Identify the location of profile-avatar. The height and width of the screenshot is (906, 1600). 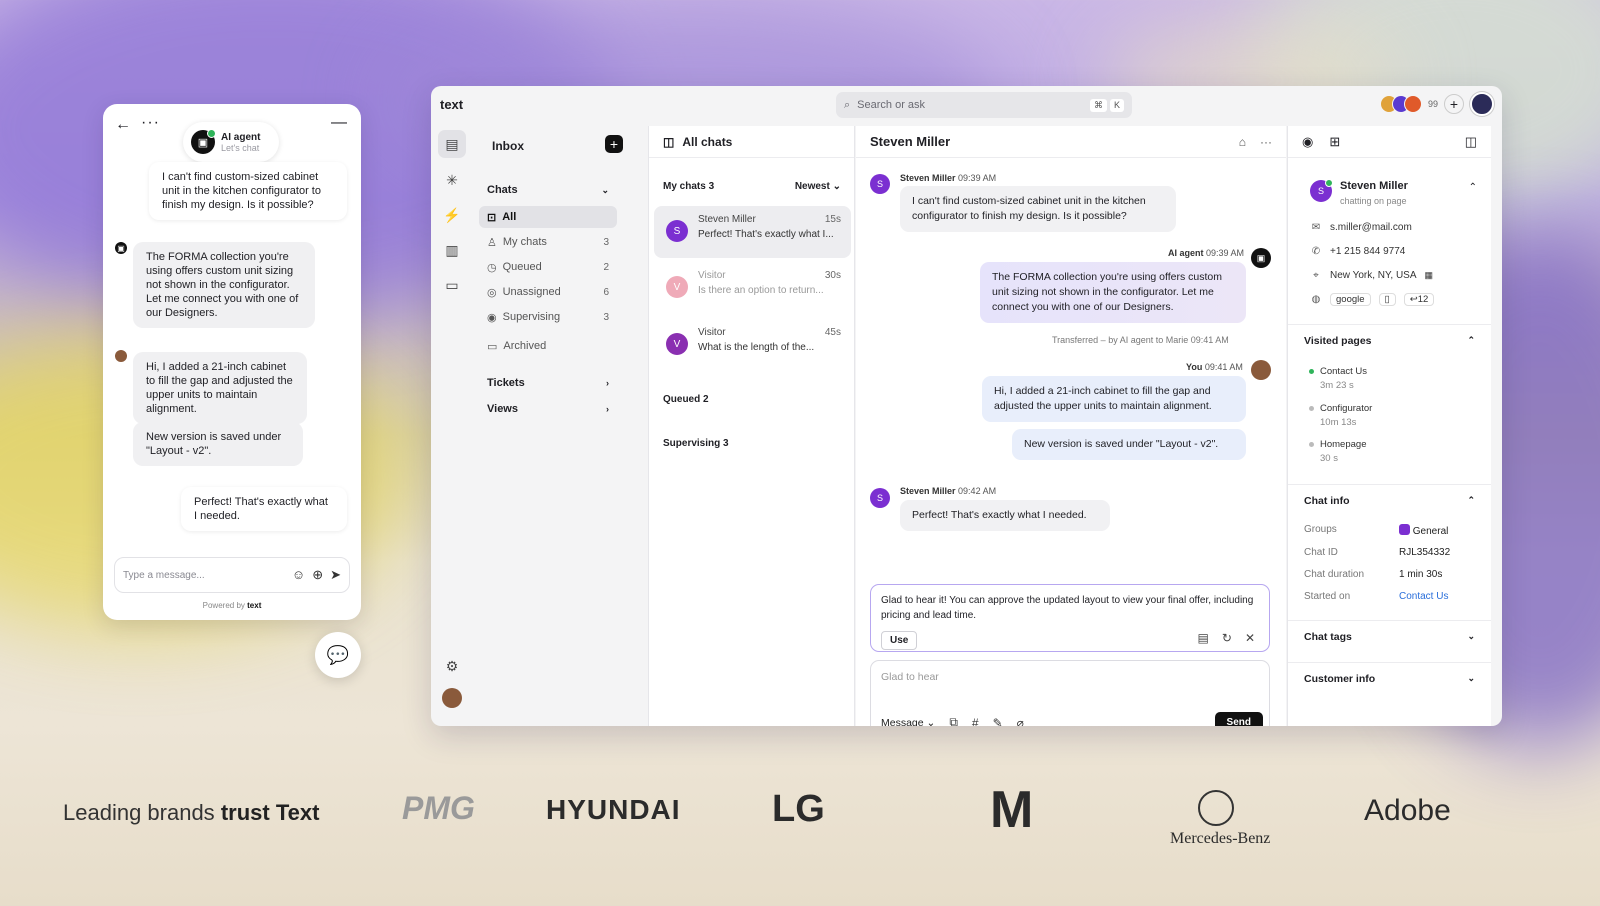
(452, 698).